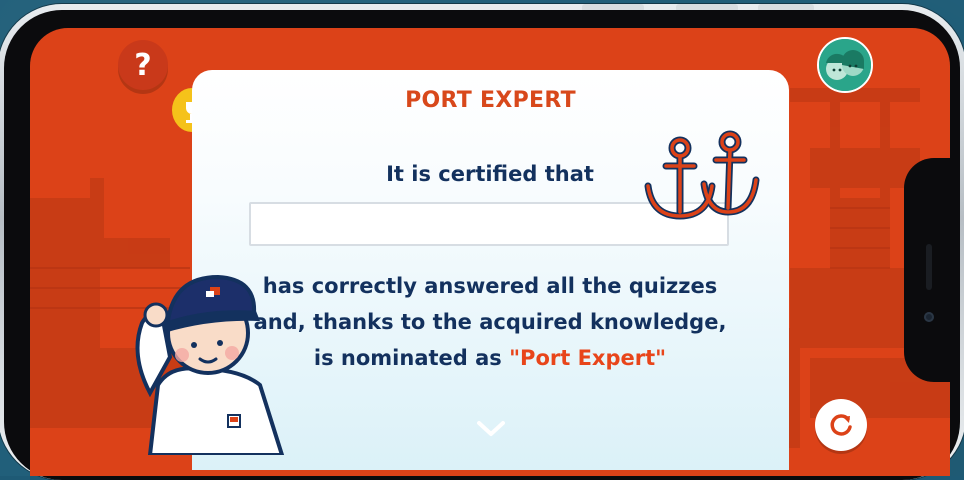  I want to click on refresh-button, so click(841, 425).